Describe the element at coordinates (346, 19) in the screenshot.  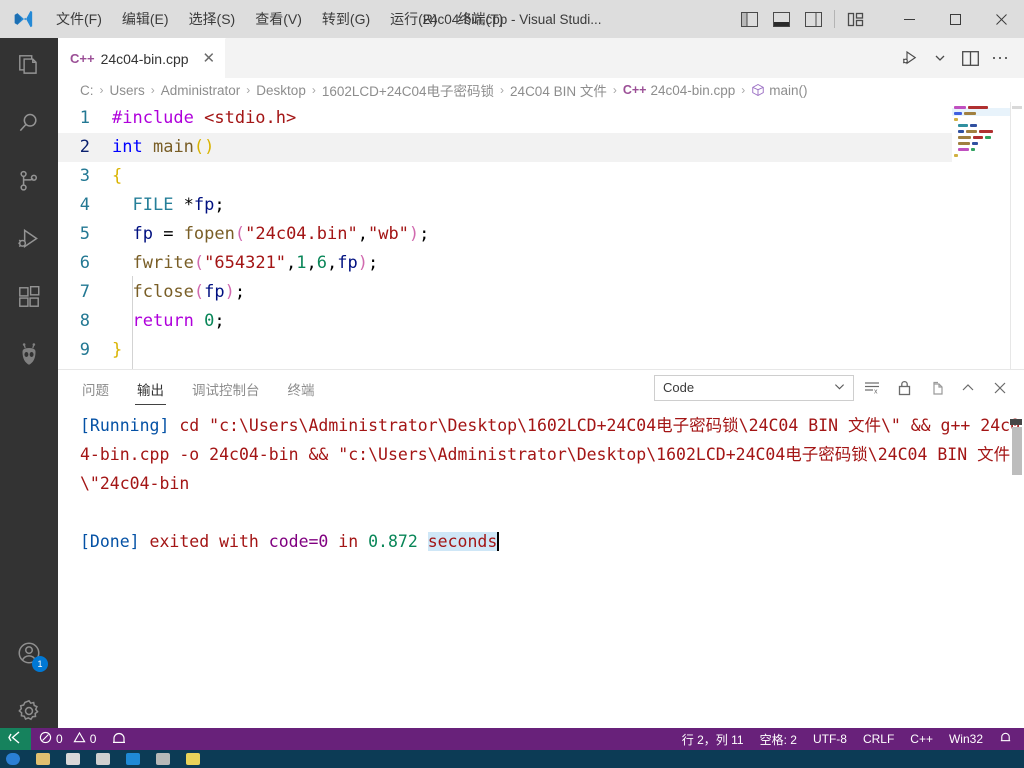
I see `menu-go: 转到(G)` at that location.